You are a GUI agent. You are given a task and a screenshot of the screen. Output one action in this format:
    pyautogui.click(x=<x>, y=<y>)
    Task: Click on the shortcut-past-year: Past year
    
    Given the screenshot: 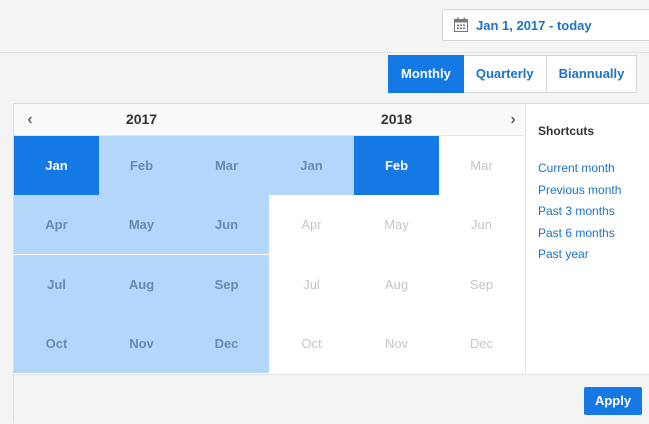 What is the action you would take?
    pyautogui.click(x=593, y=255)
    